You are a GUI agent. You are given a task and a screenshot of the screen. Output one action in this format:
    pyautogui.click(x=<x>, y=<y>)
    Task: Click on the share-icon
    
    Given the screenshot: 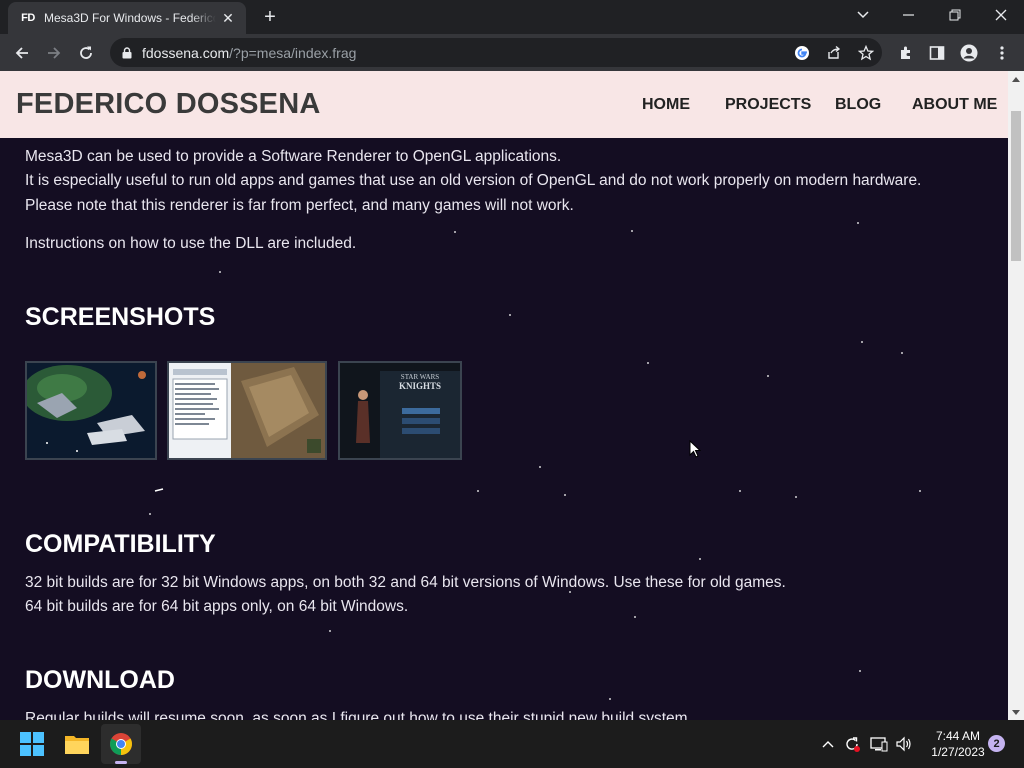 What is the action you would take?
    pyautogui.click(x=834, y=53)
    